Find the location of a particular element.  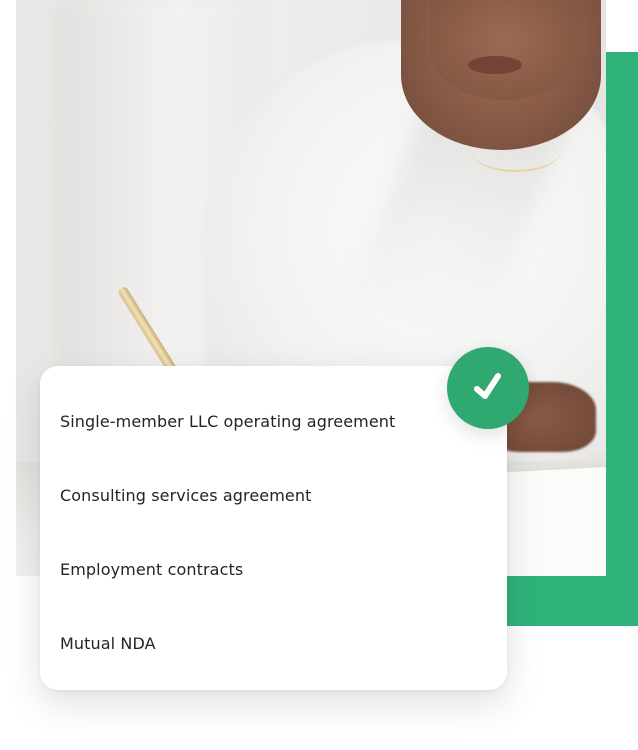

list-item: Single-member LLC operating agreement is located at coordinates (228, 421).